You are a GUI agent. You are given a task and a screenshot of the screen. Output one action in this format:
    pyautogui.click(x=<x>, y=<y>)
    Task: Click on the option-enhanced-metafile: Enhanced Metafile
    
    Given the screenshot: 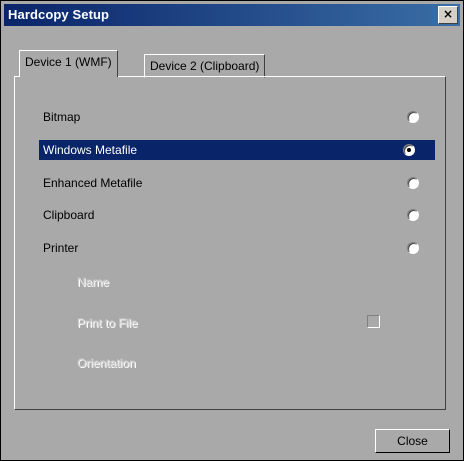 What is the action you would take?
    pyautogui.click(x=239, y=183)
    